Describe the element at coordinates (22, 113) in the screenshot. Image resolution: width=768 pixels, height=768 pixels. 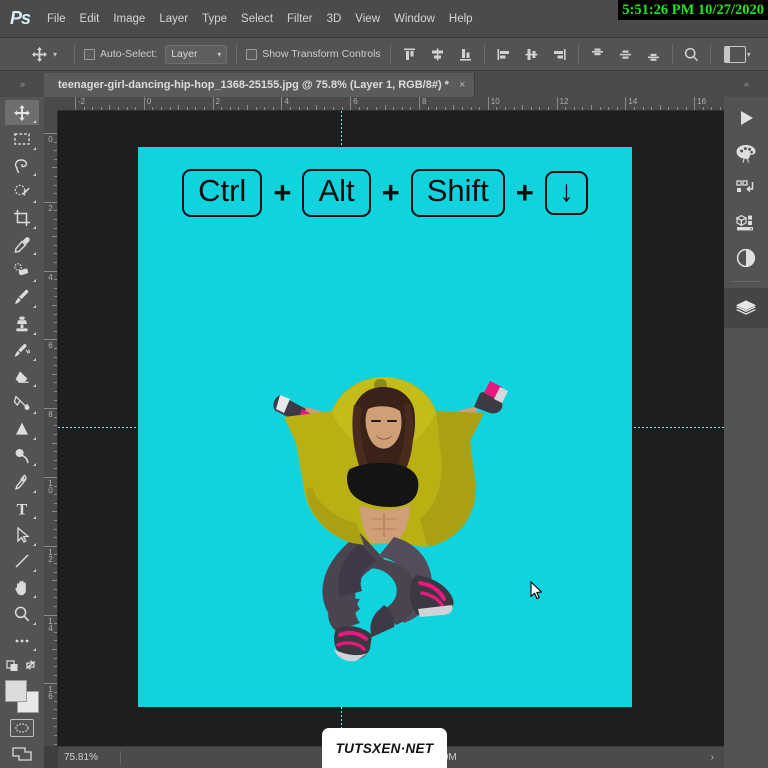
I see `move-tool` at that location.